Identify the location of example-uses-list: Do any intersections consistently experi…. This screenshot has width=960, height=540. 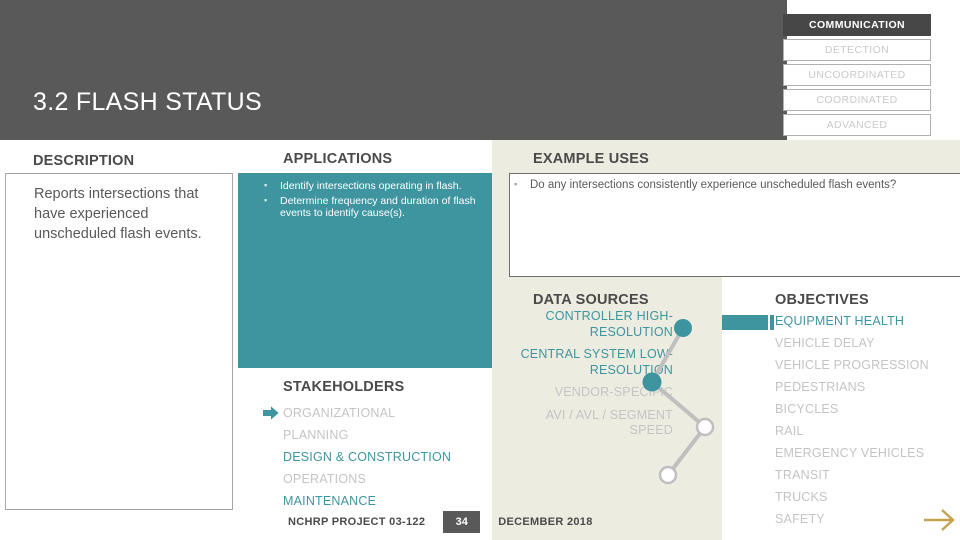
(727, 186).